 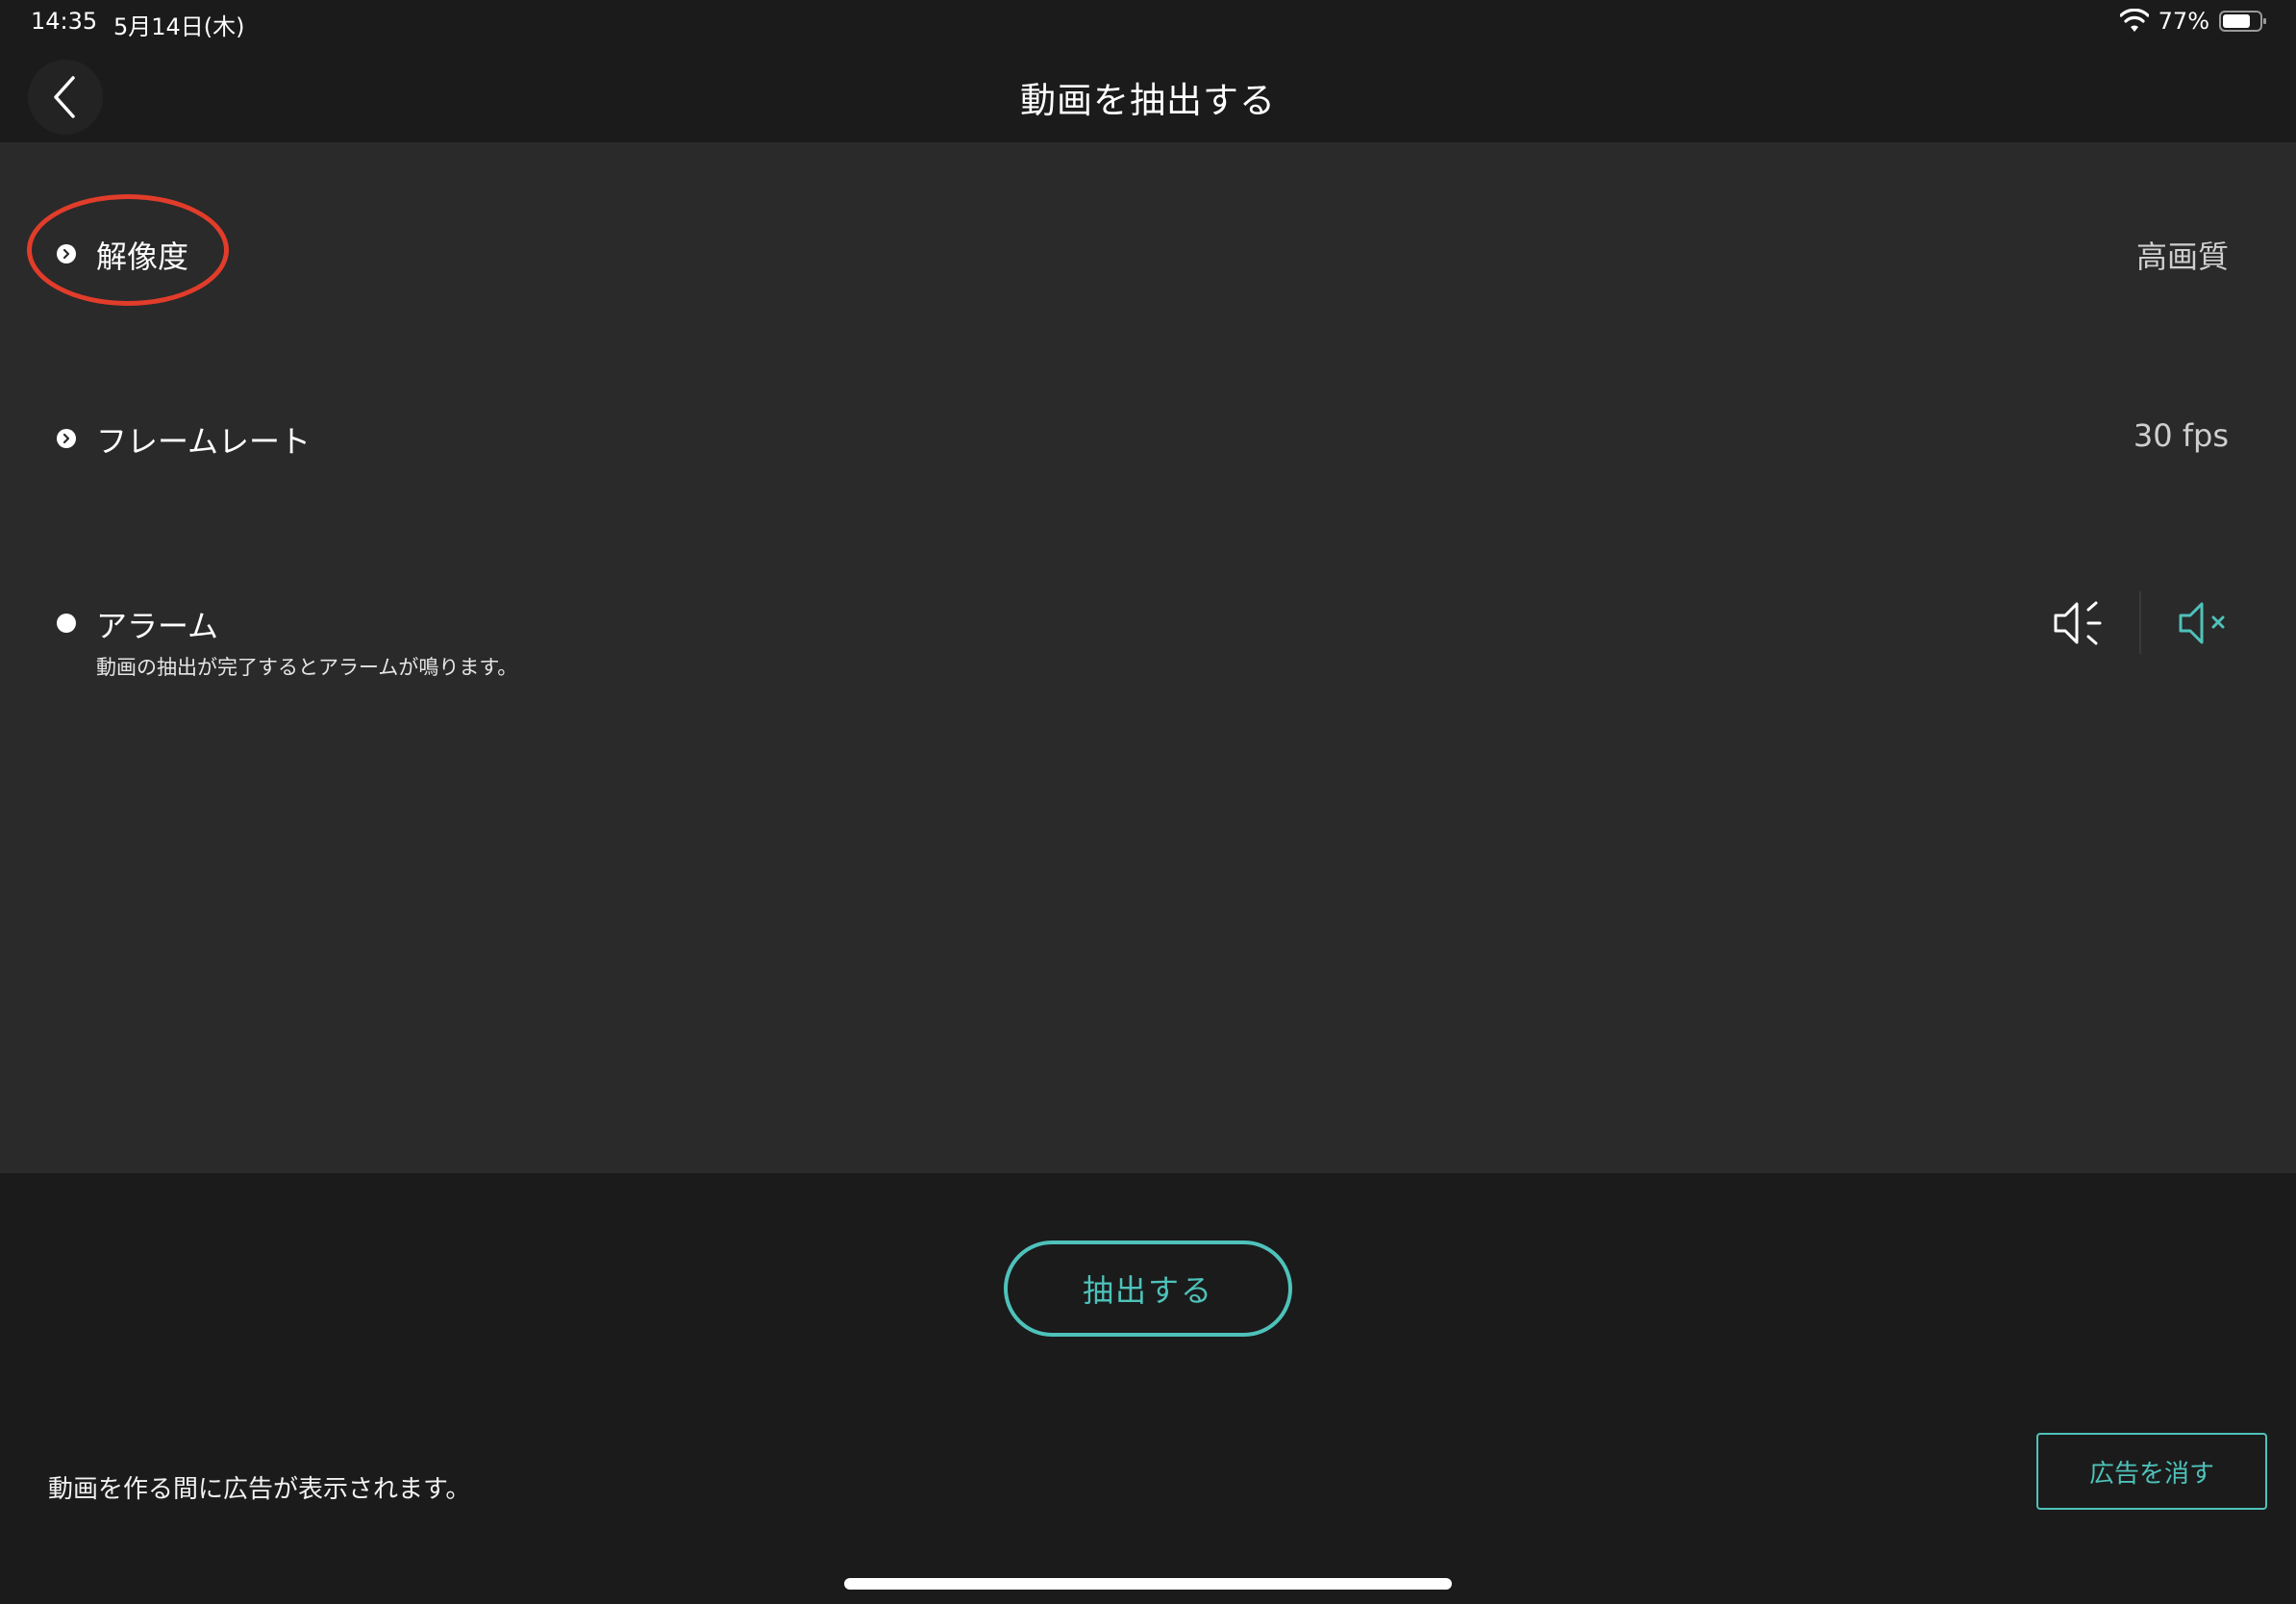 I want to click on alarm-description: 動画の抽出が完了するとアラームが鳴ります。, so click(x=307, y=667).